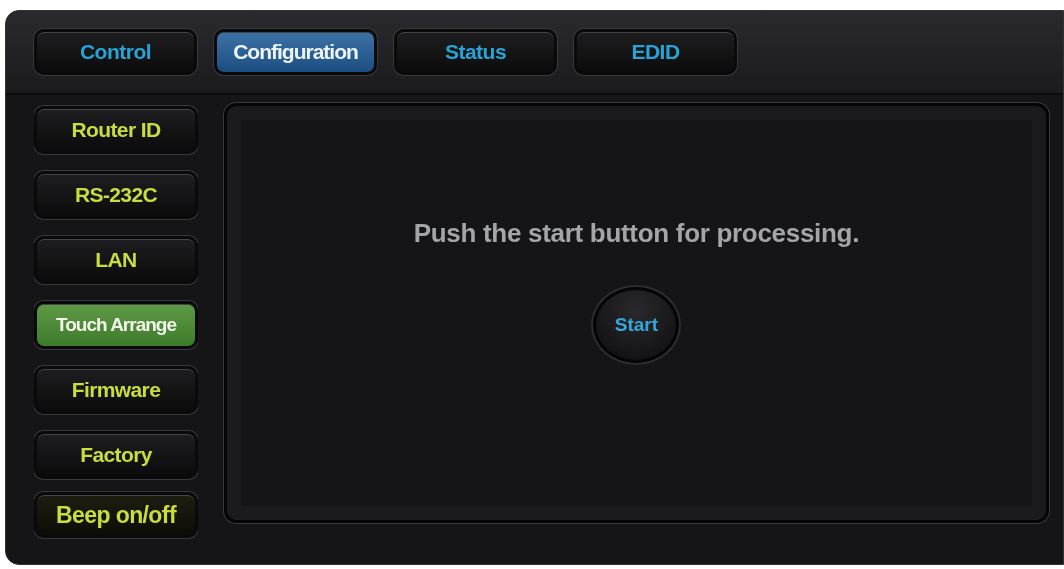  I want to click on sidebar-button: Beep on/off, so click(116, 515).